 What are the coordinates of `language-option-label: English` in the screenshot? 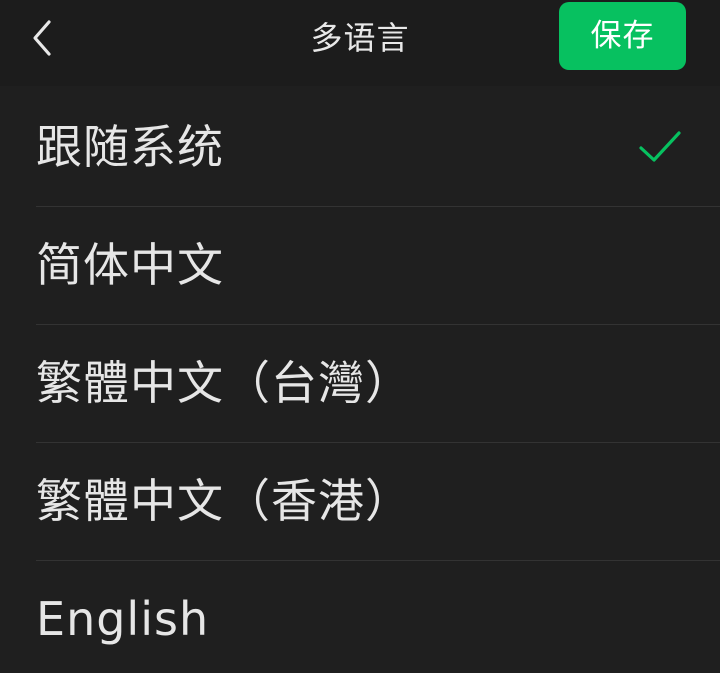 It's located at (123, 619).